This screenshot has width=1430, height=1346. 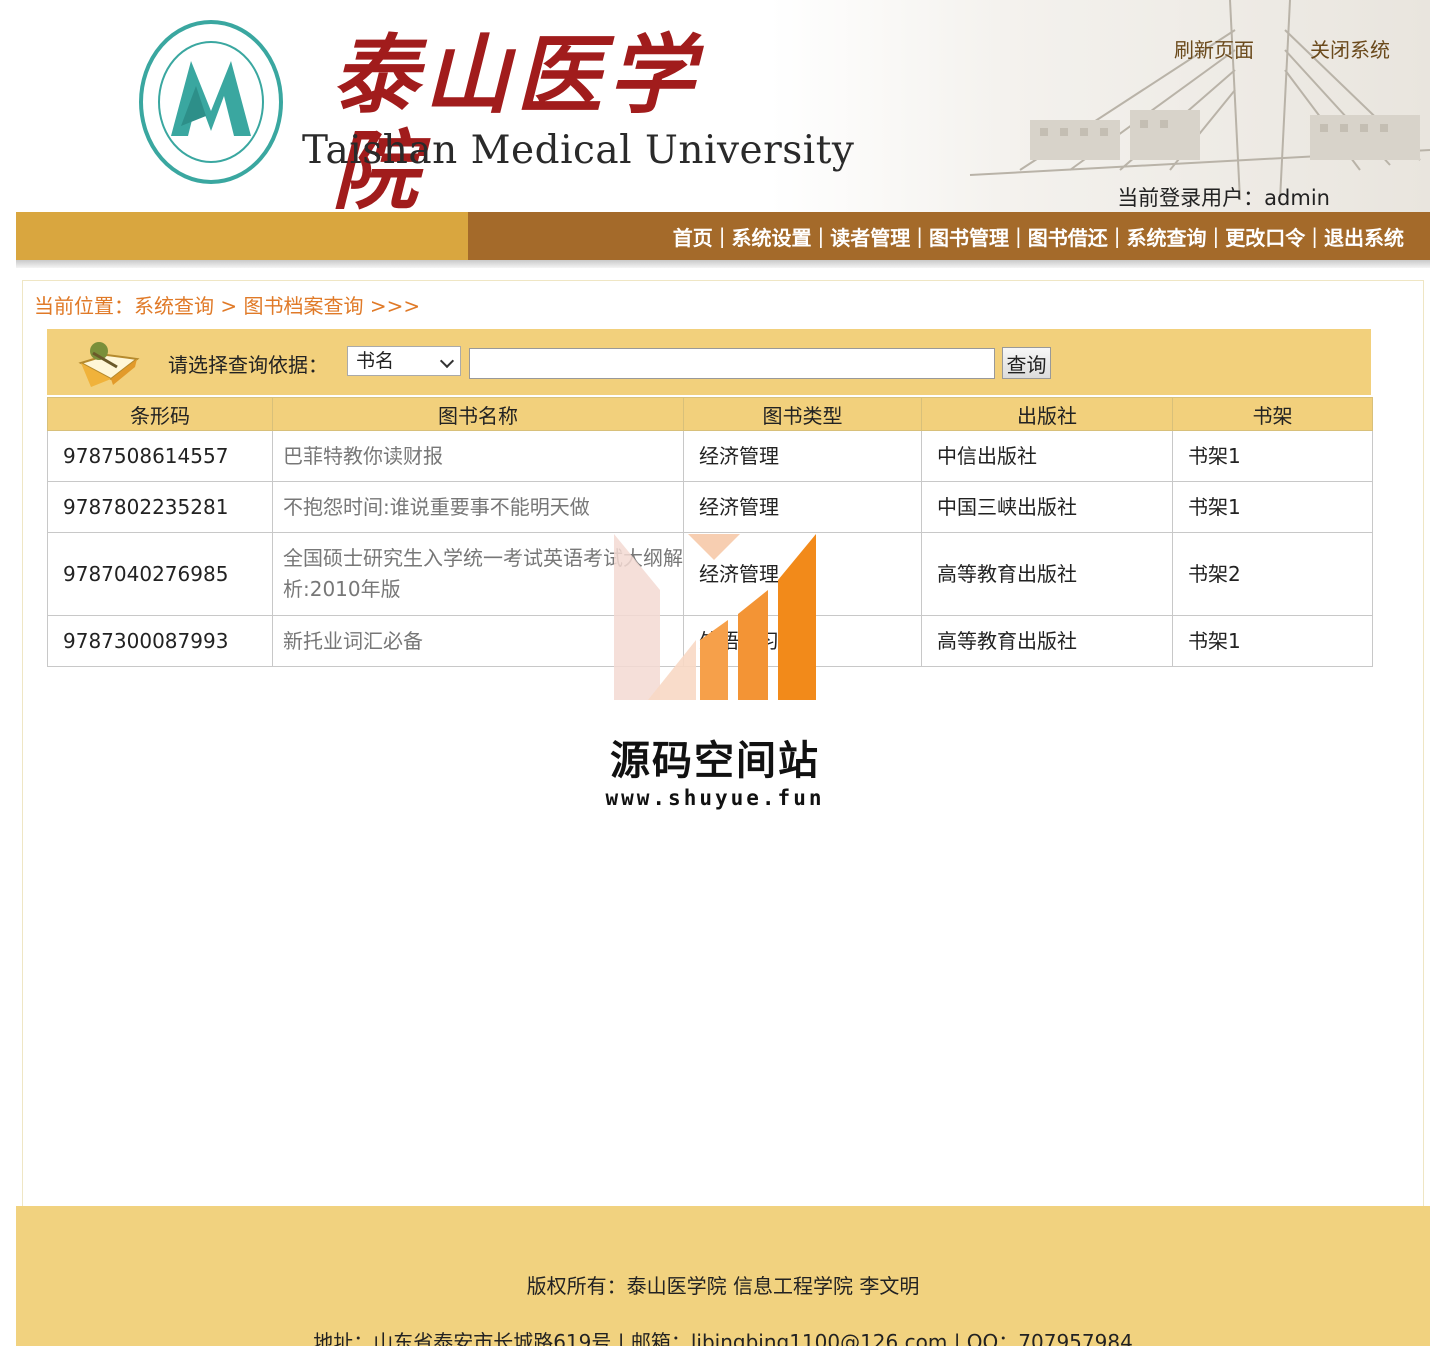 I want to click on search-criteria-value: 书名, so click(x=375, y=361).